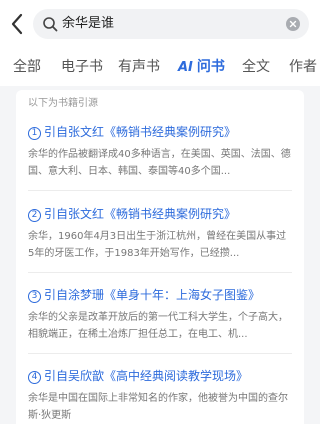  What do you see at coordinates (152, 295) in the screenshot?
I see `reference-title: 引自涂梦珊《单身十年：上海女子图鉴》` at bounding box center [152, 295].